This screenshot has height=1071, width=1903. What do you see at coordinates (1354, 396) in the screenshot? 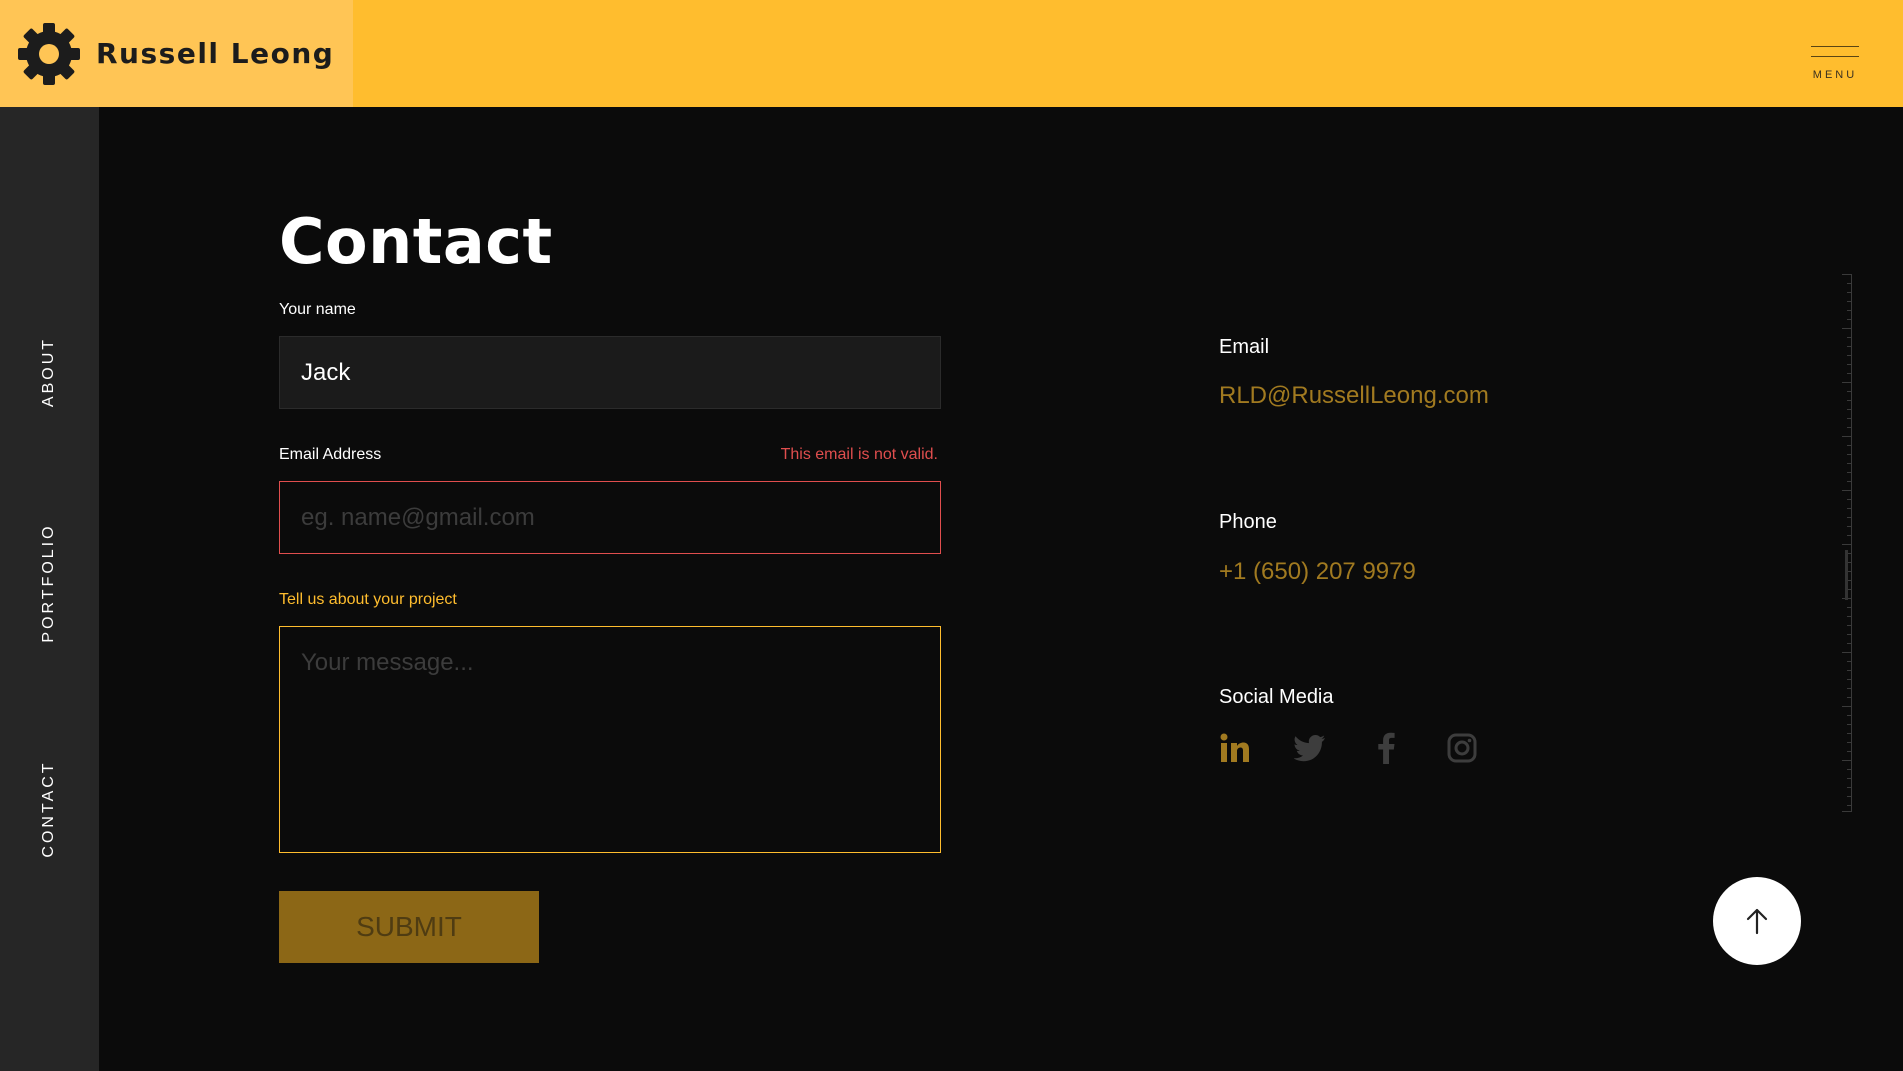
I see `email-link: RLD@RussellLeong.com` at bounding box center [1354, 396].